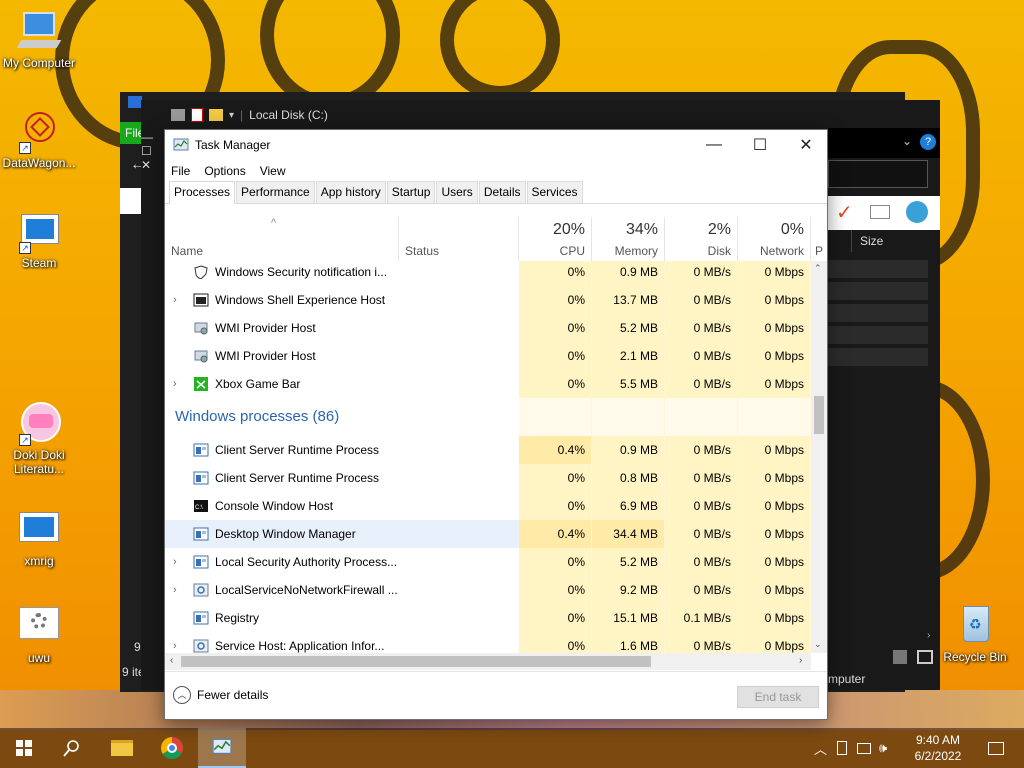  What do you see at coordinates (714, 145) in the screenshot?
I see `minimize-button: —` at bounding box center [714, 145].